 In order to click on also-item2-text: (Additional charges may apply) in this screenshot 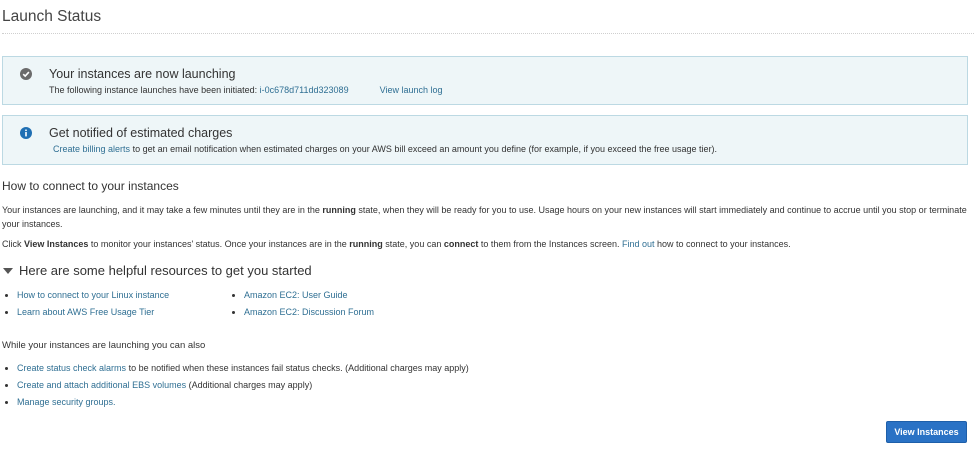, I will do `click(250, 385)`.